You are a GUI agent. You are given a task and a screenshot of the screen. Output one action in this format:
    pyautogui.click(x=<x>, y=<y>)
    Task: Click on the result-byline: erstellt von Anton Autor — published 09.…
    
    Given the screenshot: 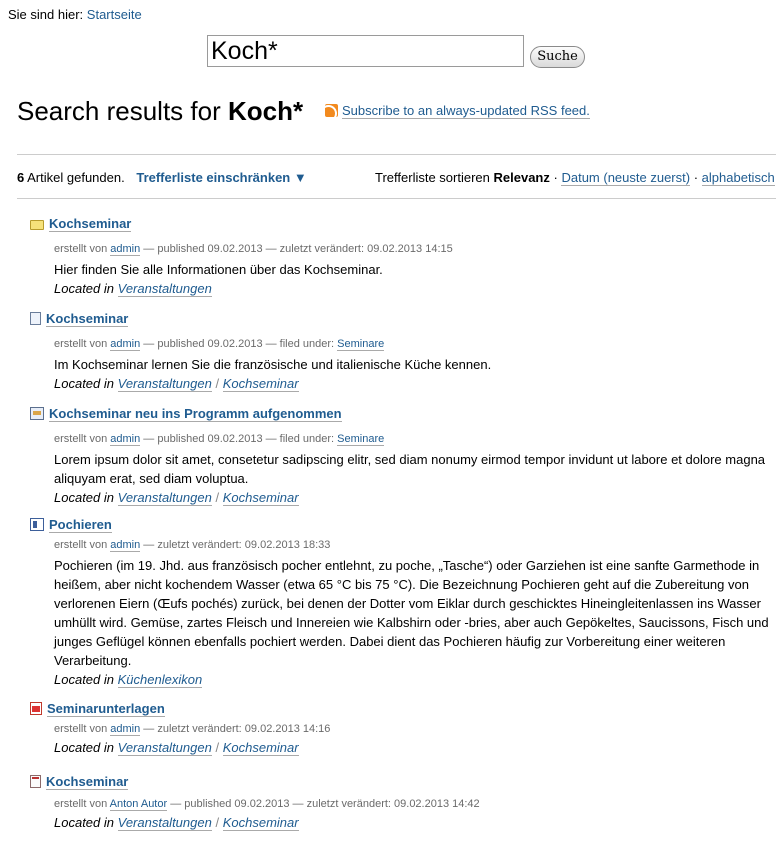 What is the action you would take?
    pyautogui.click(x=417, y=804)
    